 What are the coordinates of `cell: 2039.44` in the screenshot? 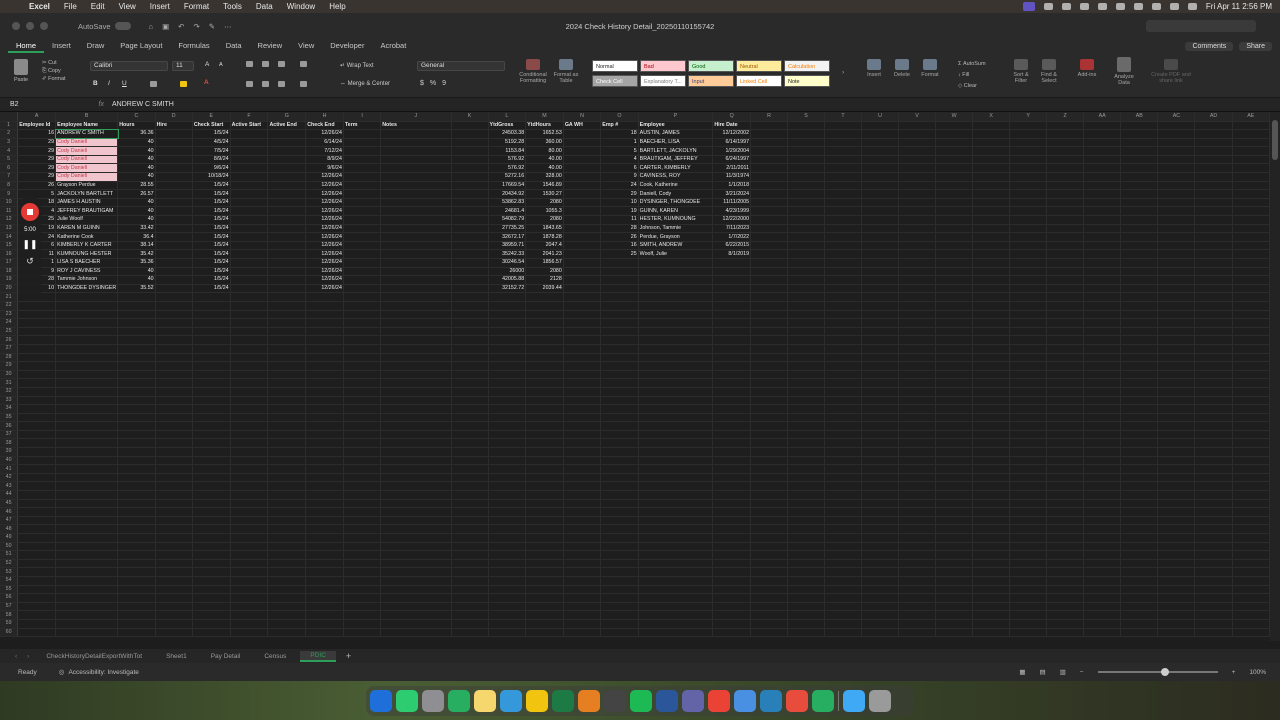 It's located at (544, 289).